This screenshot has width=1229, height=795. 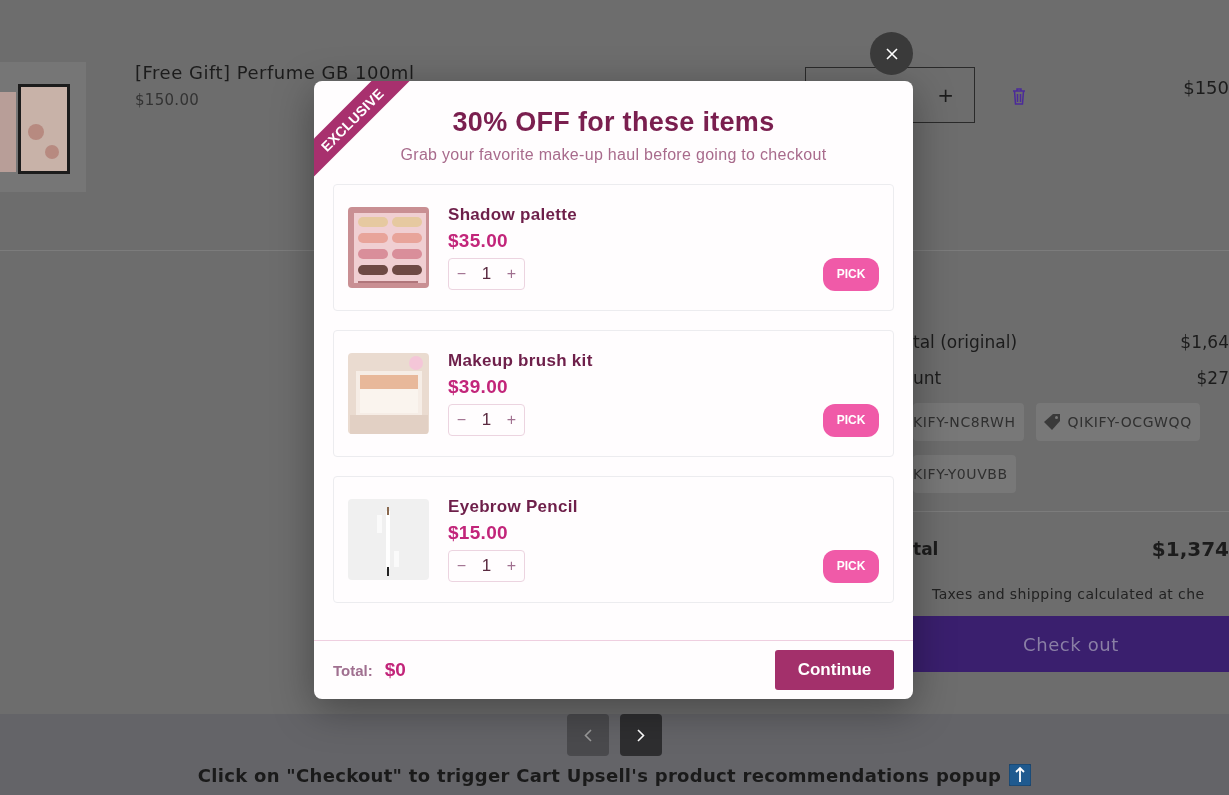 What do you see at coordinates (1206, 87) in the screenshot?
I see `line-total: $150` at bounding box center [1206, 87].